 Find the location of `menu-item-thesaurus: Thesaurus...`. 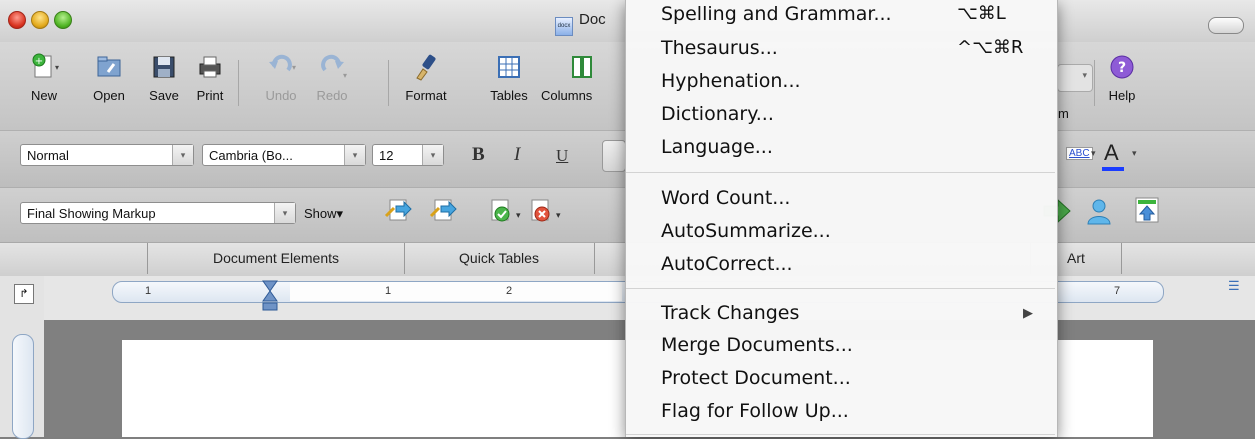

menu-item-thesaurus: Thesaurus... is located at coordinates (719, 48).